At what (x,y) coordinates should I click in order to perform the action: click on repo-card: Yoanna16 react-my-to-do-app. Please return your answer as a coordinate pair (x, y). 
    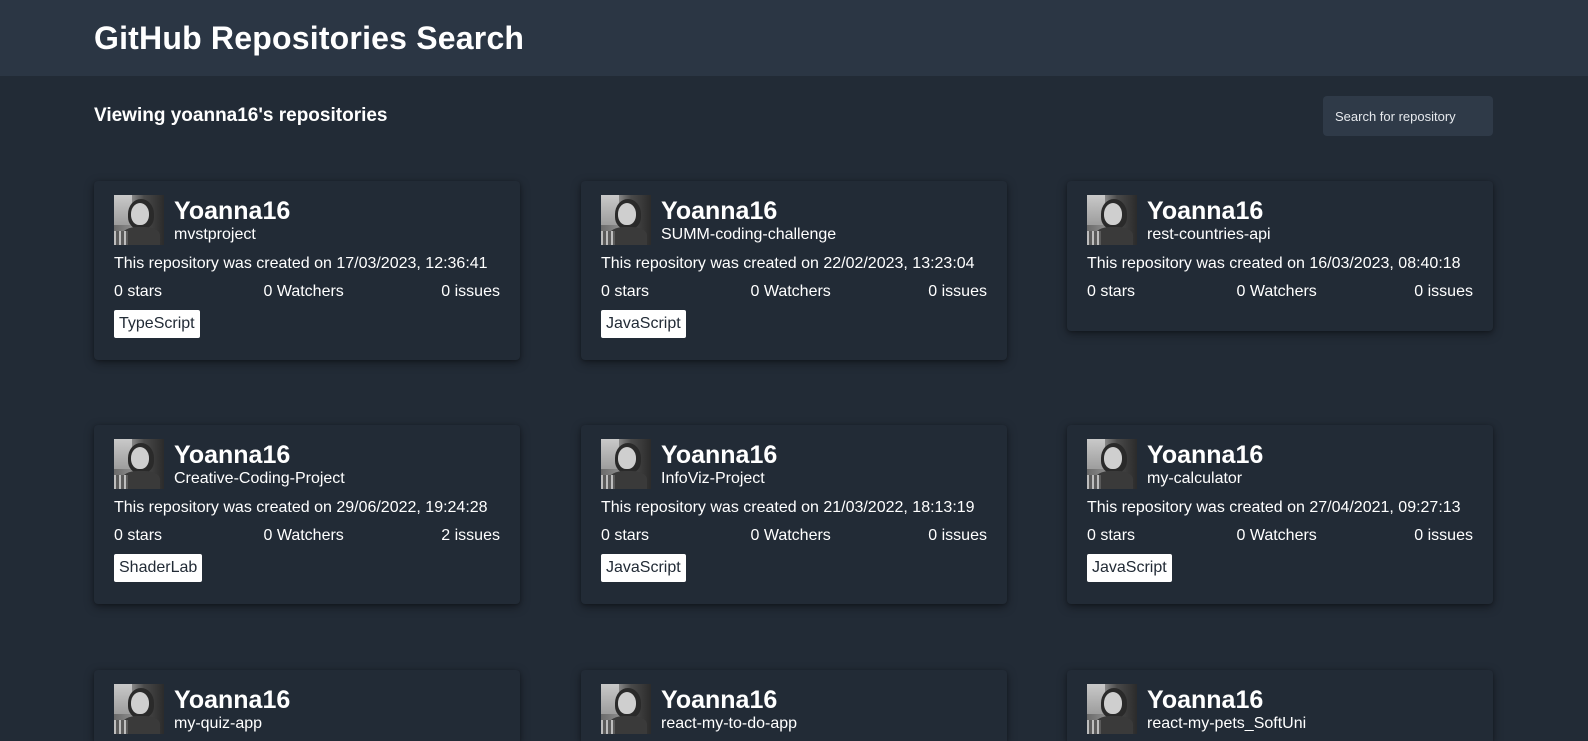
    Looking at the image, I should click on (794, 705).